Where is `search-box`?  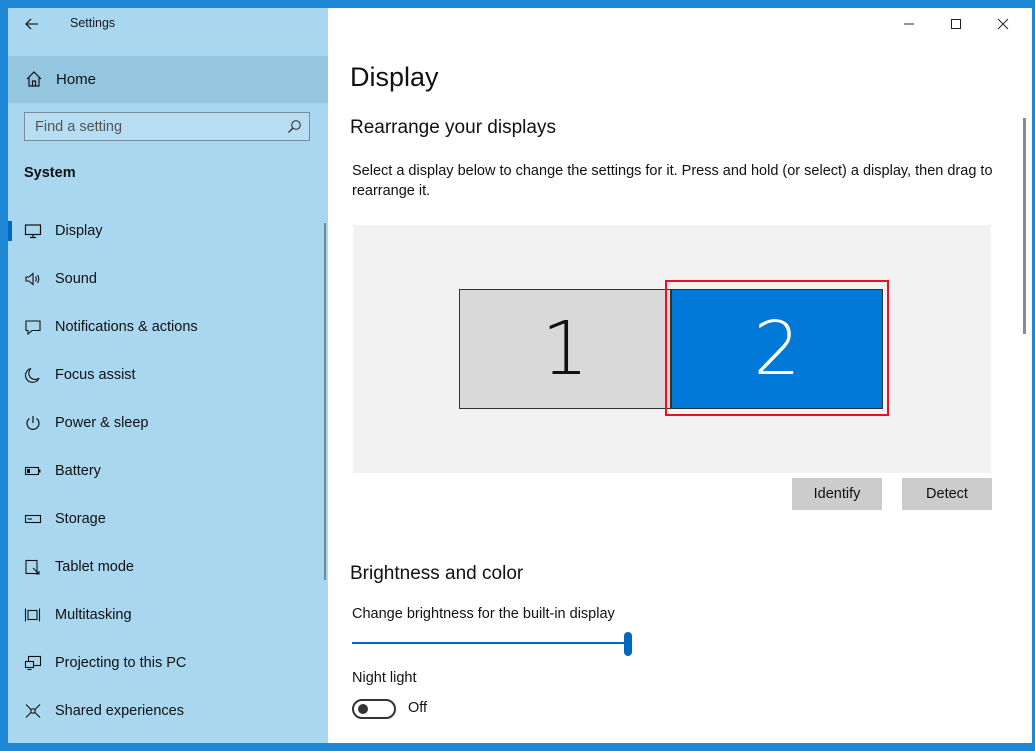 search-box is located at coordinates (167, 126).